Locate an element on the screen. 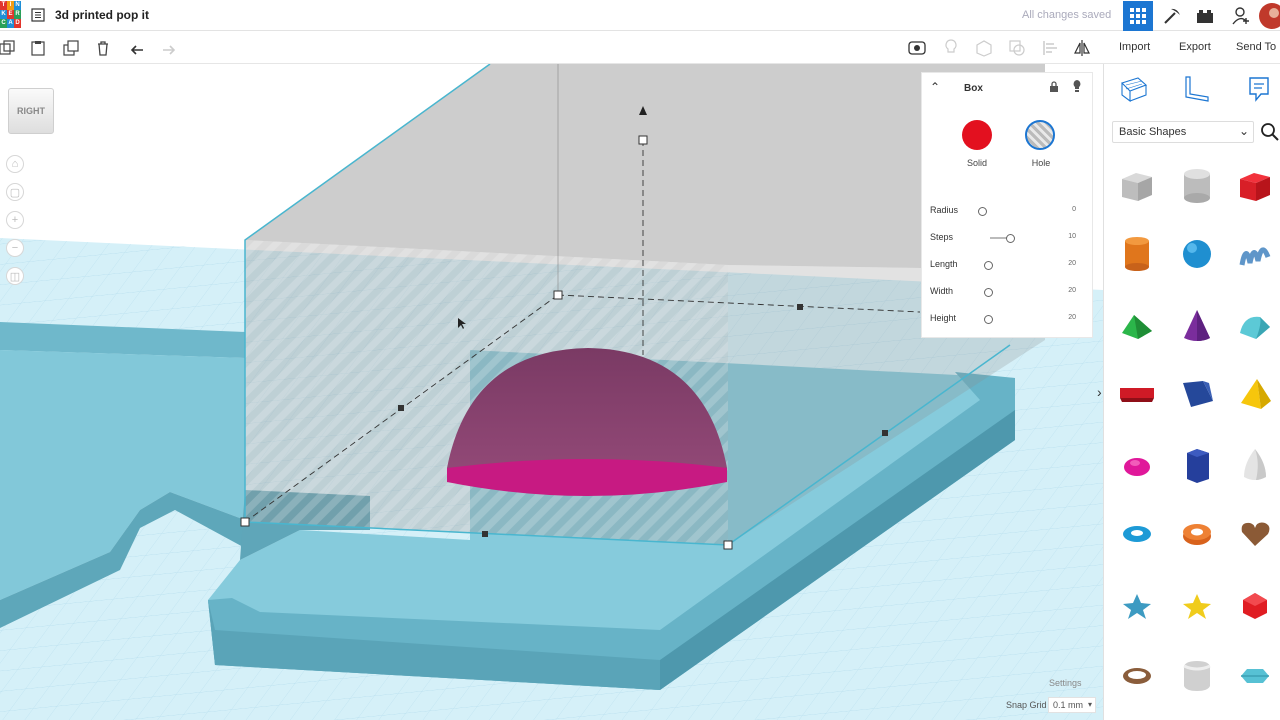 The width and height of the screenshot is (1280, 720). polygon-shape-icon is located at coordinates (1197, 466).